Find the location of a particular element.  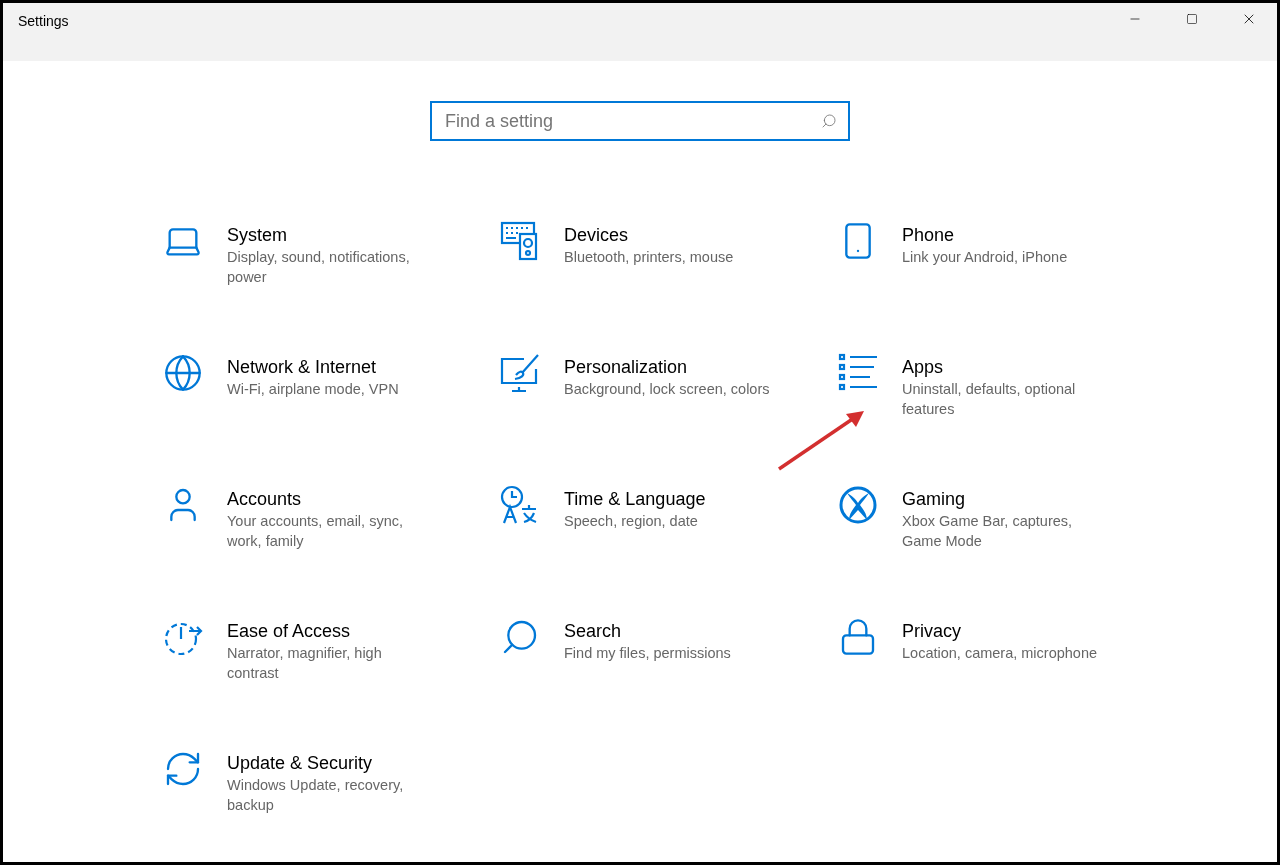

list-icon is located at coordinates (858, 373).